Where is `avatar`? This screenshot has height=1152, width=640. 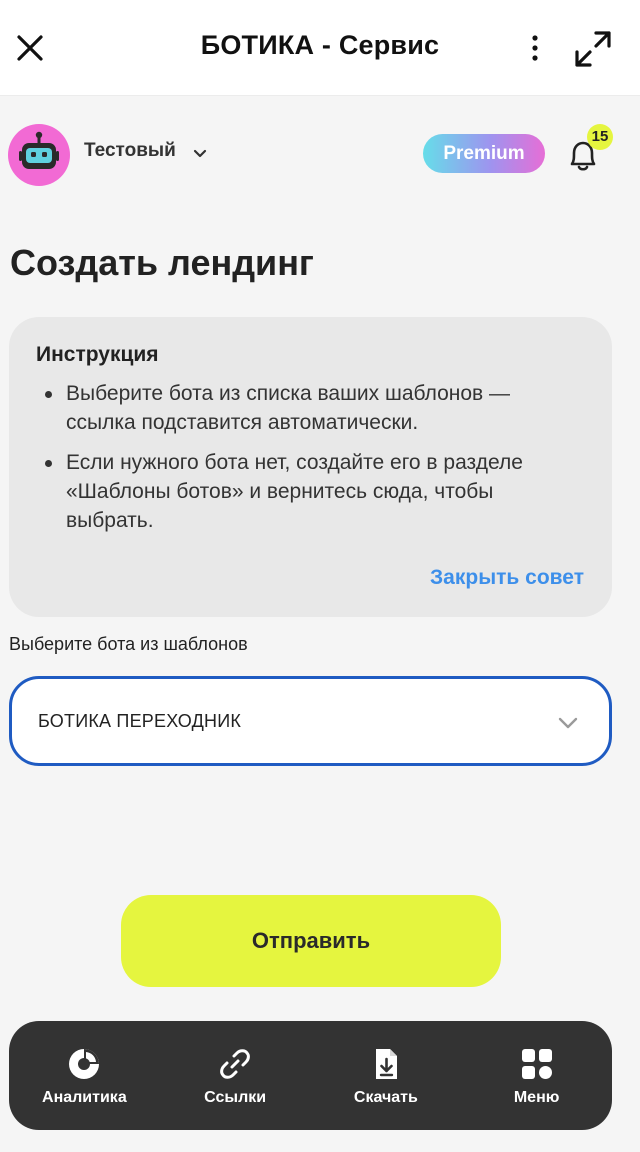 avatar is located at coordinates (39, 155).